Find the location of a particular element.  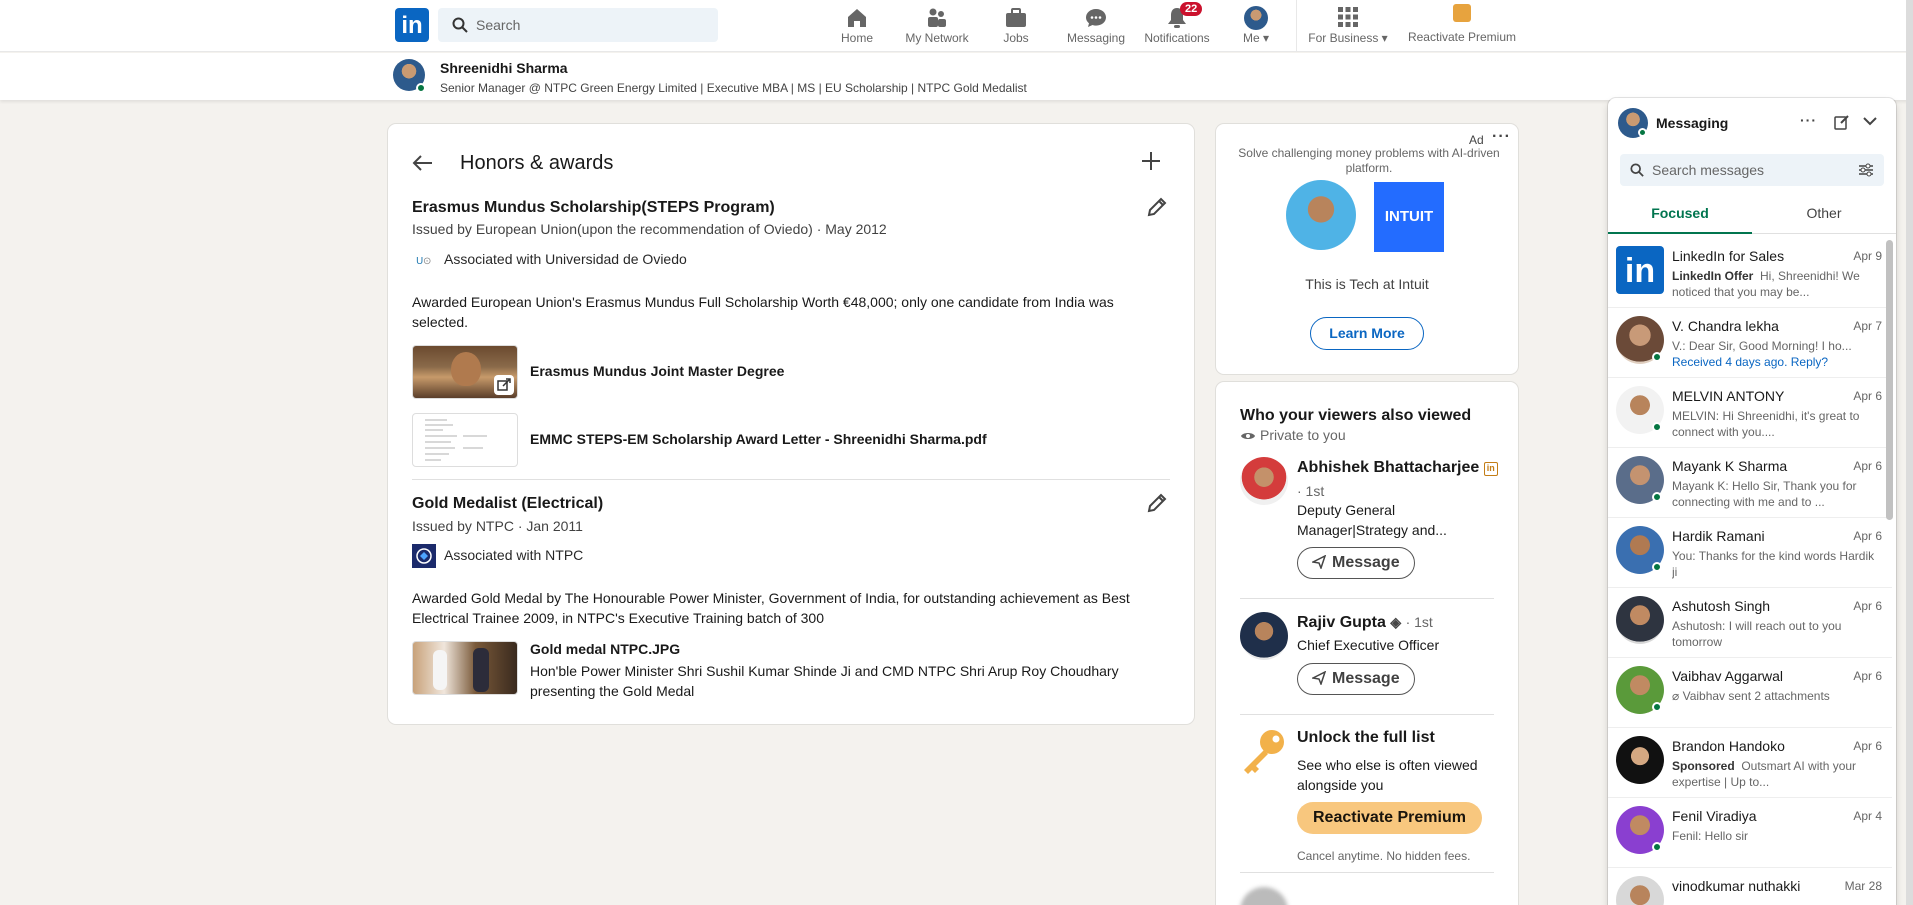

conversation-item: Fenil Viradiya Apr 4 Fenil: Hello sir is located at coordinates (1750, 833).